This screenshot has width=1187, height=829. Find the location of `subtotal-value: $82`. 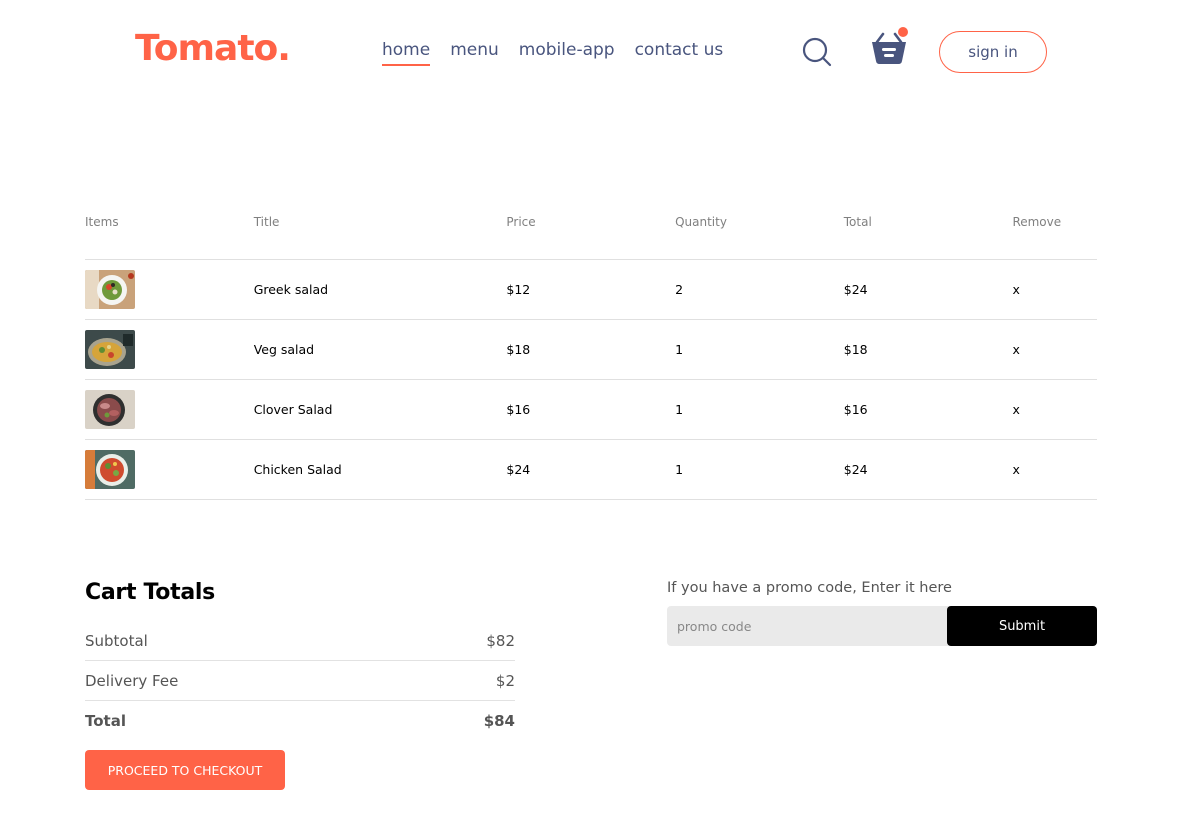

subtotal-value: $82 is located at coordinates (500, 640).